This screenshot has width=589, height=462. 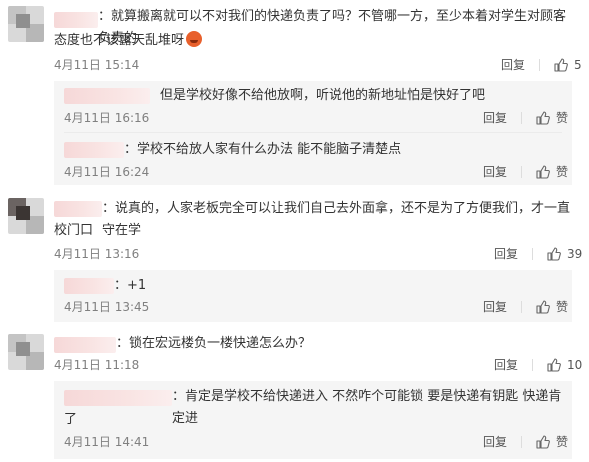 I want to click on reply-text-line: 了, so click(x=71, y=419).